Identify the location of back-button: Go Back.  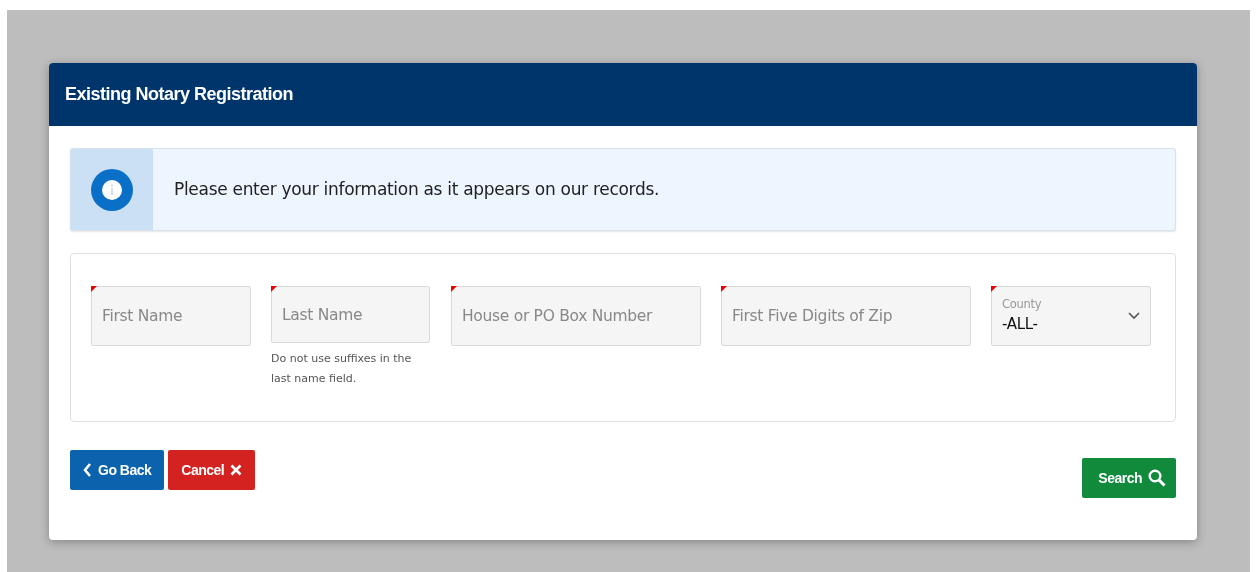
(117, 470).